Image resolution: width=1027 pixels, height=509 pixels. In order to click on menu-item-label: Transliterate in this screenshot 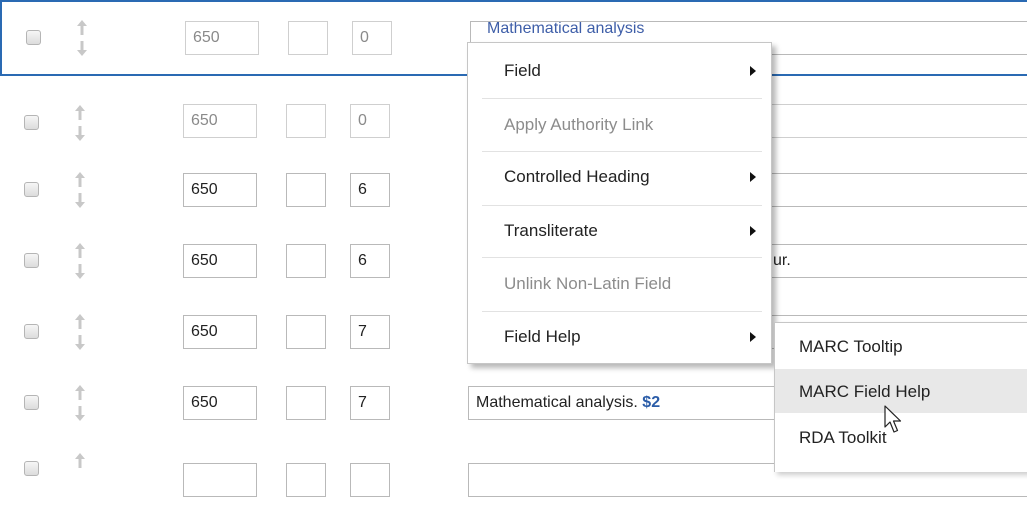, I will do `click(551, 230)`.